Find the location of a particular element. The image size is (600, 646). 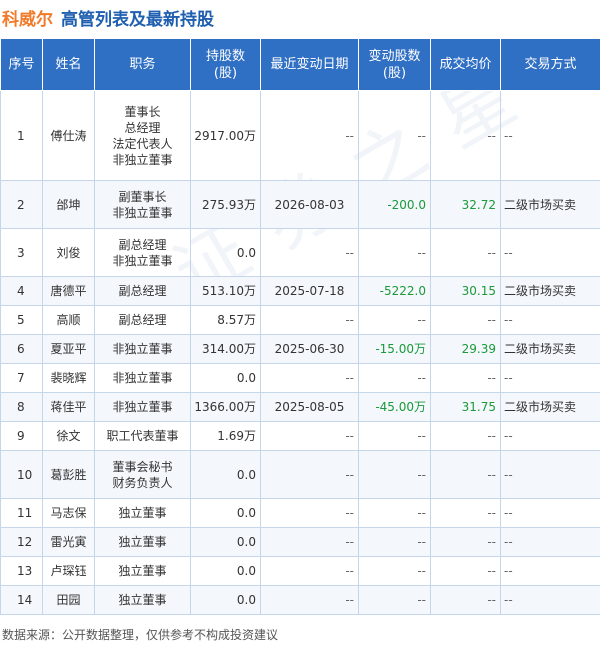

column-change-header: 变动股数 (股) is located at coordinates (394, 64).